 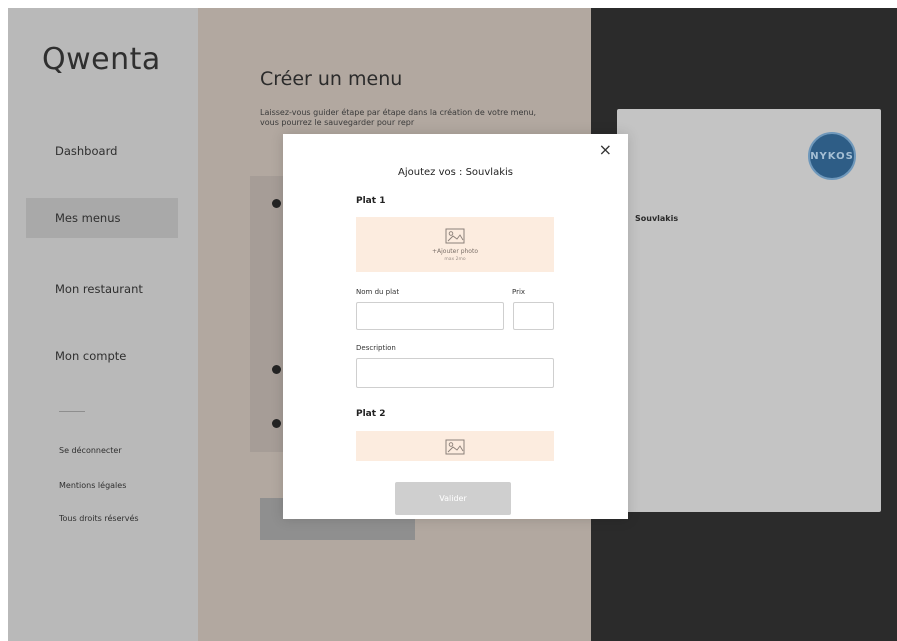 I want to click on restaurant-logo-text: NYKOS, so click(x=832, y=156).